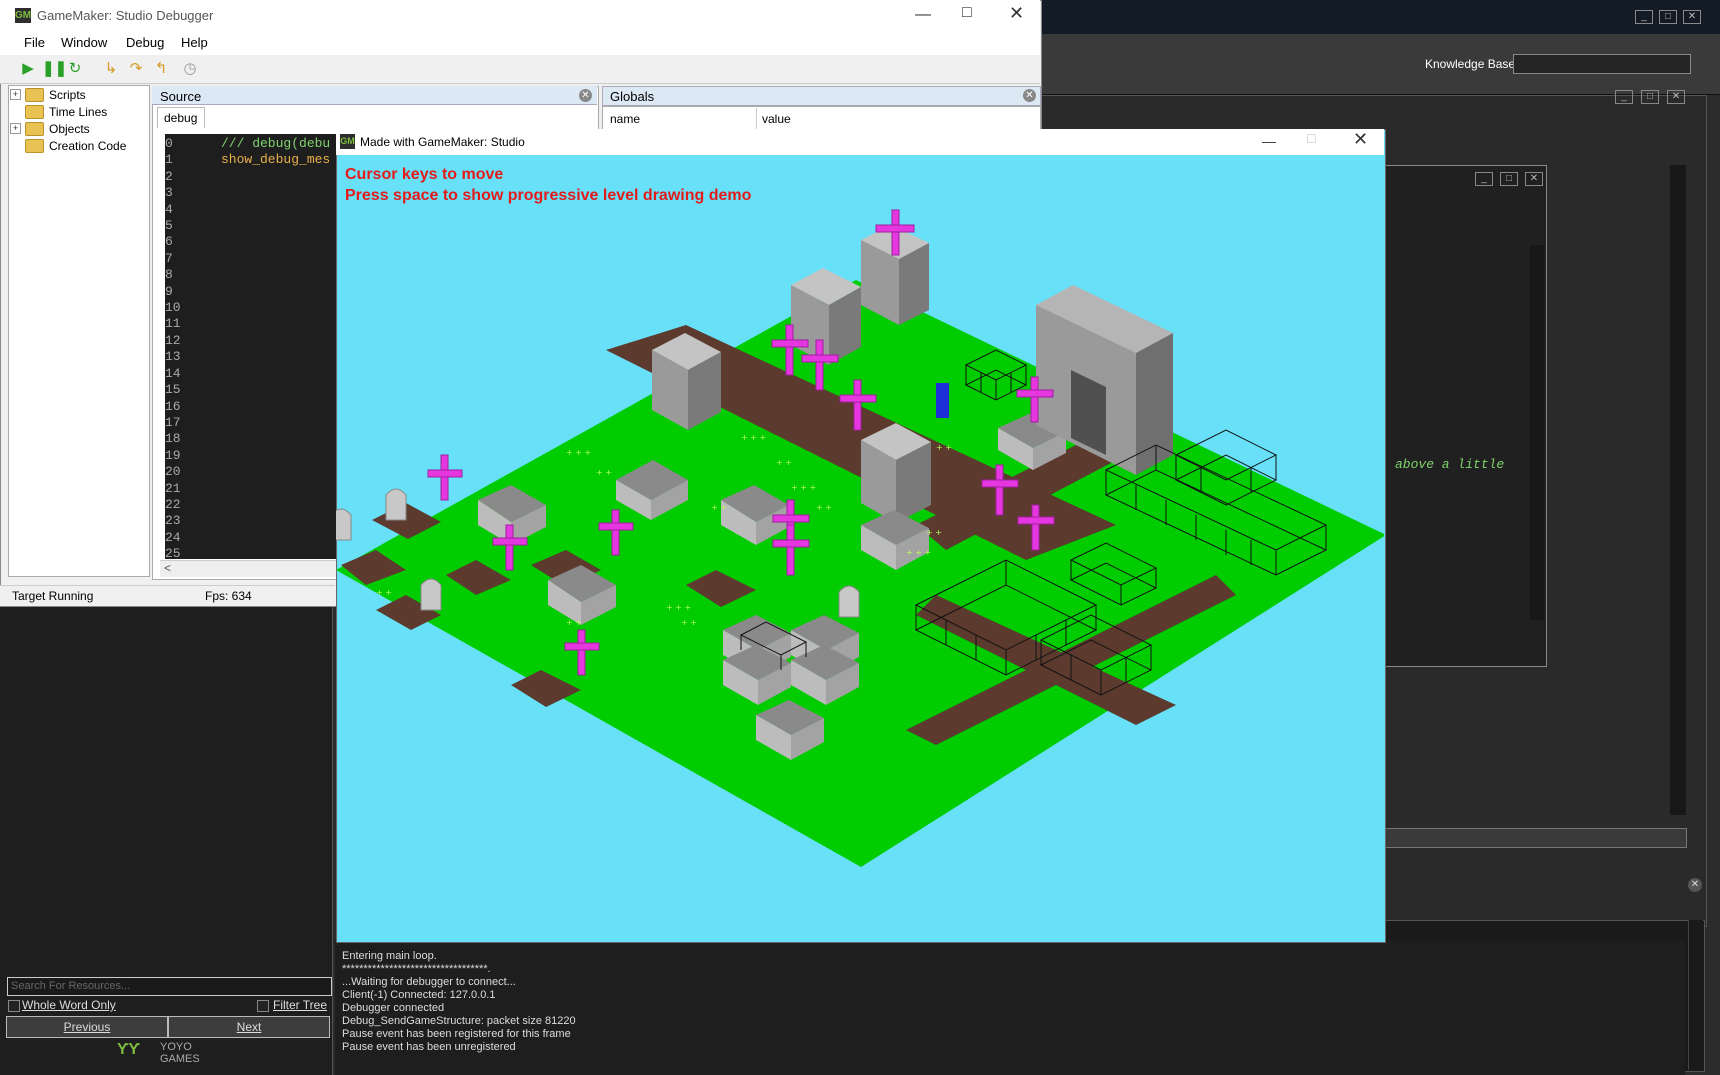 The height and width of the screenshot is (1075, 1720). Describe the element at coordinates (300, 1005) in the screenshot. I see `filter-tree-label: Filter Tree` at that location.